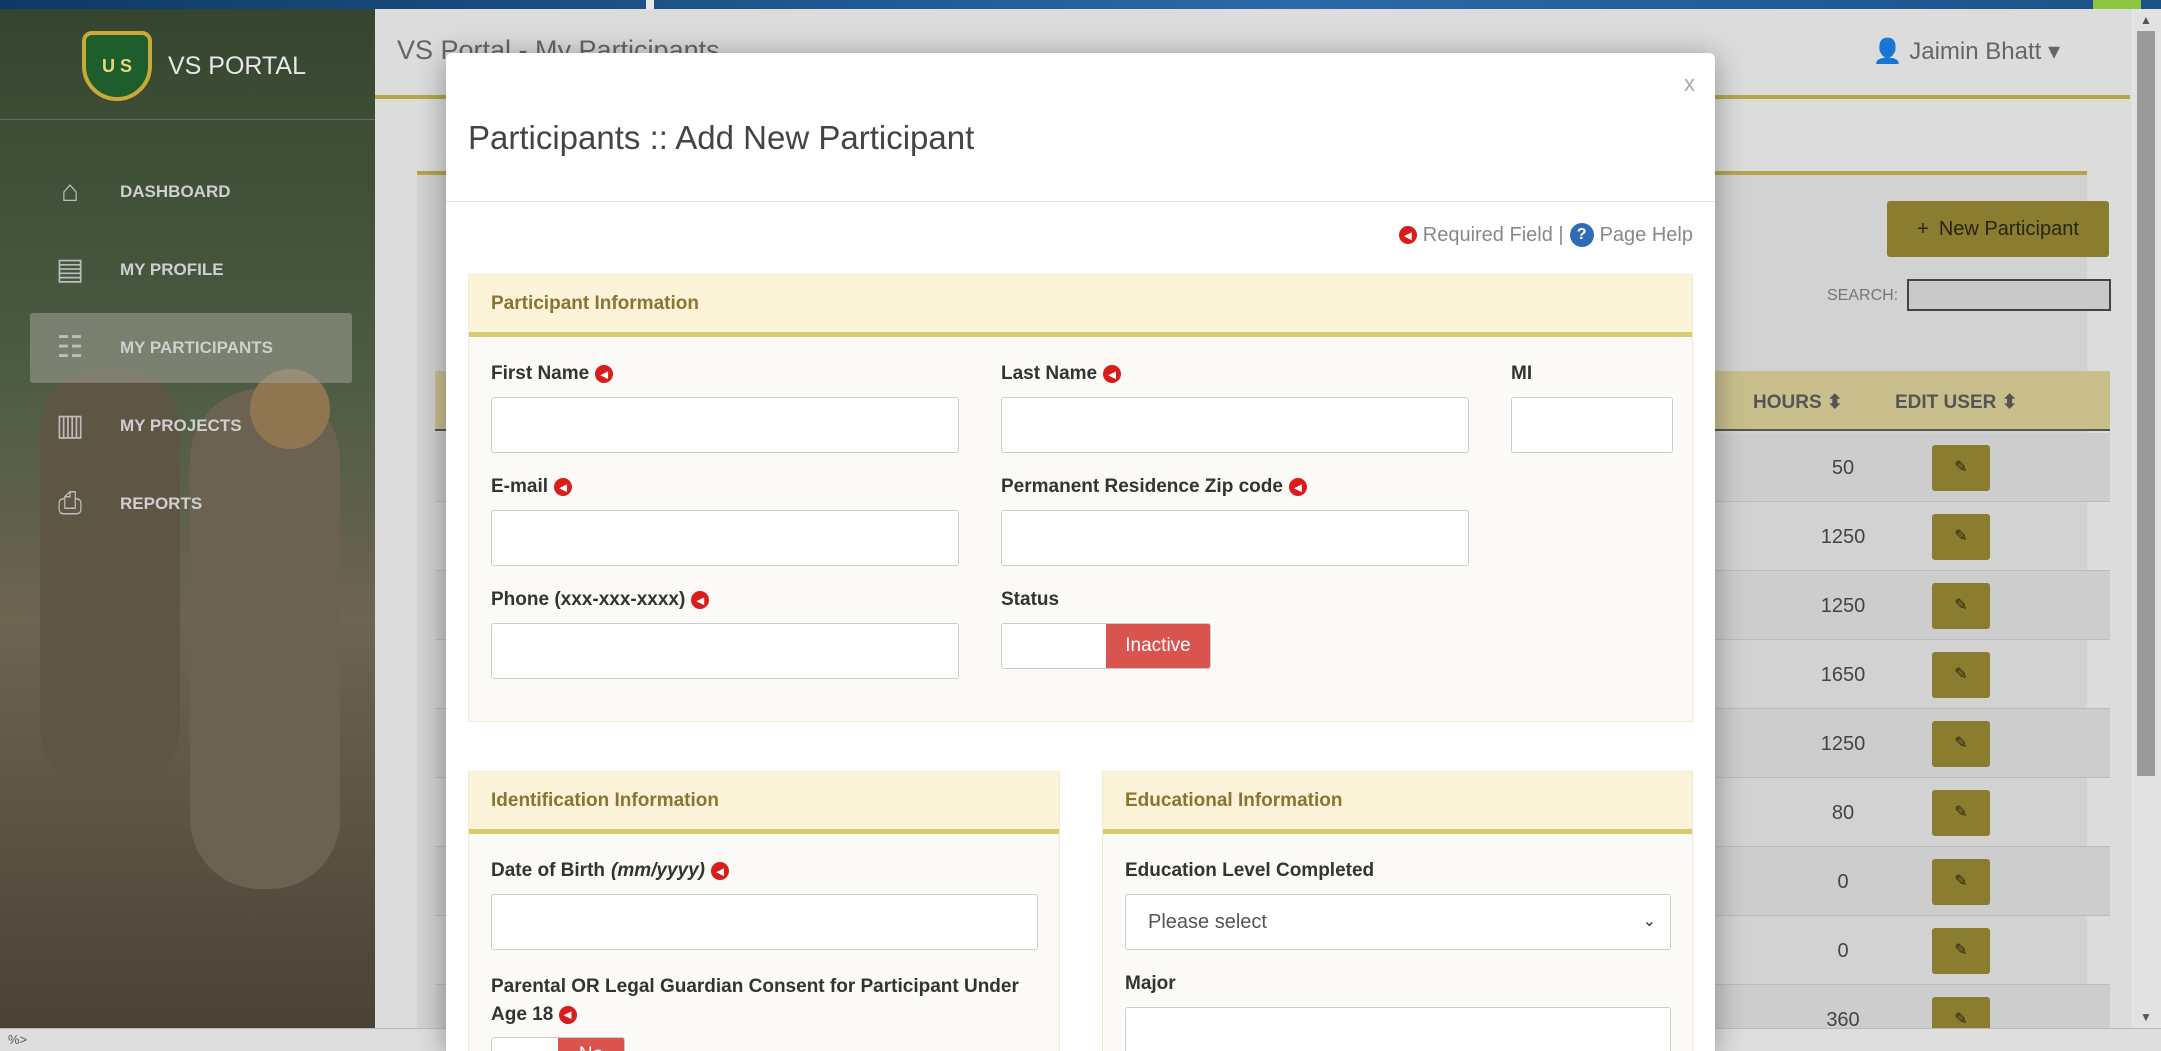 The width and height of the screenshot is (2161, 1051). I want to click on sidebar-item-dashboard: ⌂ DASHBOARD, so click(191, 192).